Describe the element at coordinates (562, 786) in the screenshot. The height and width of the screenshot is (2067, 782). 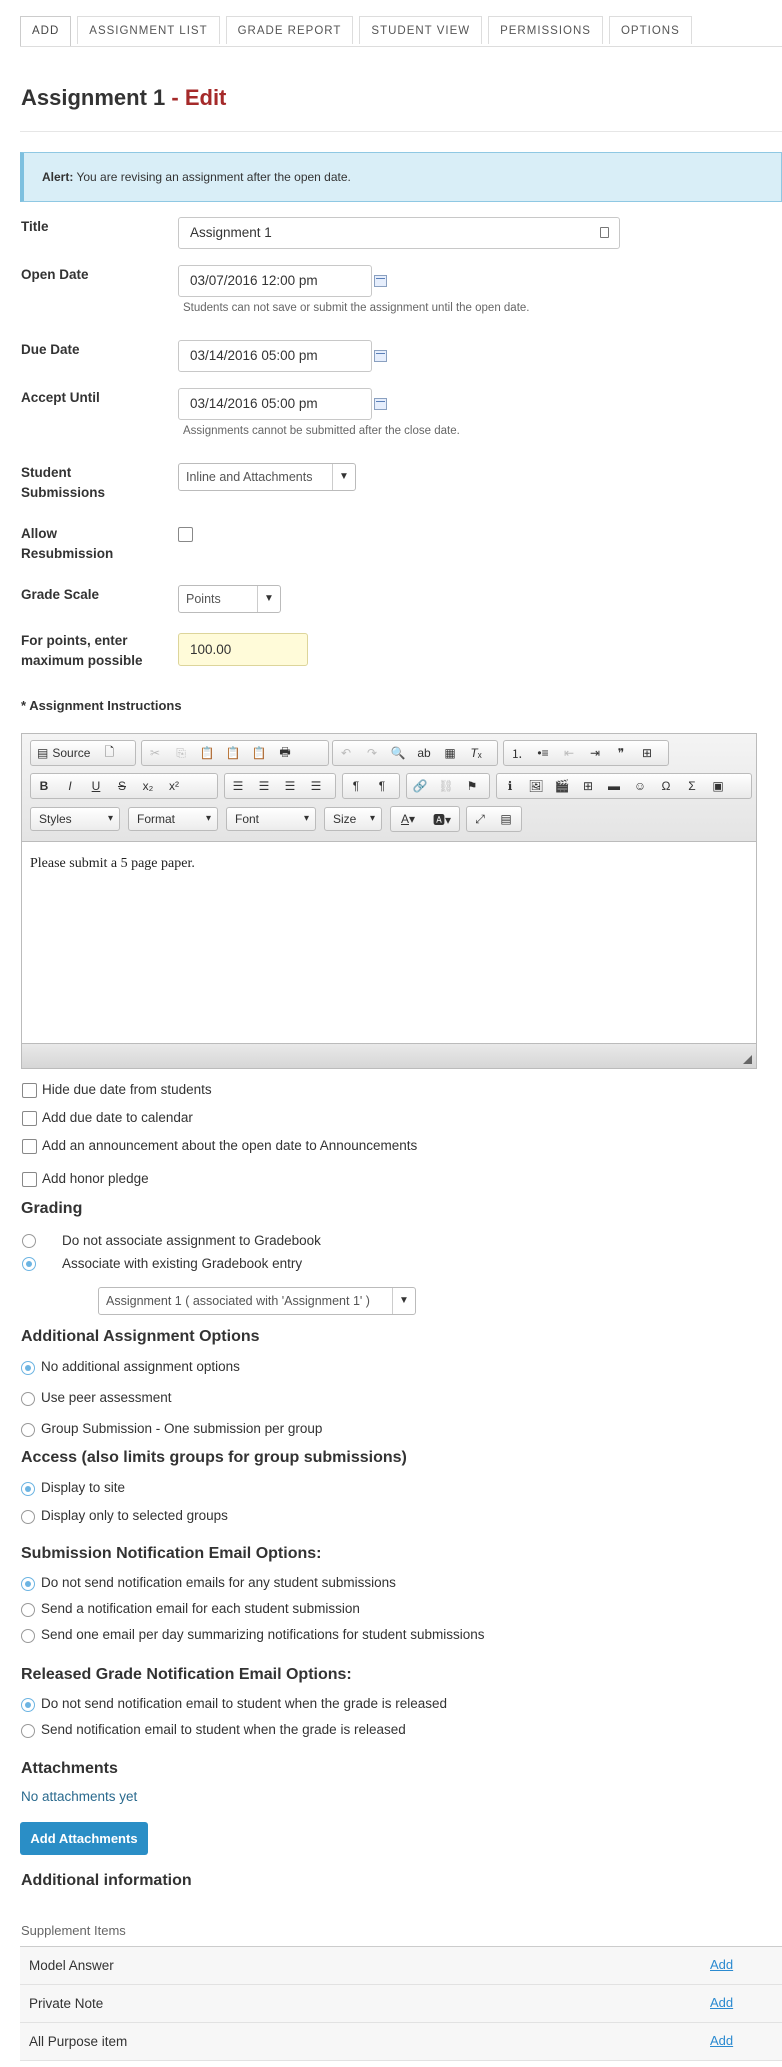
I see `media-icon: 🎬` at that location.